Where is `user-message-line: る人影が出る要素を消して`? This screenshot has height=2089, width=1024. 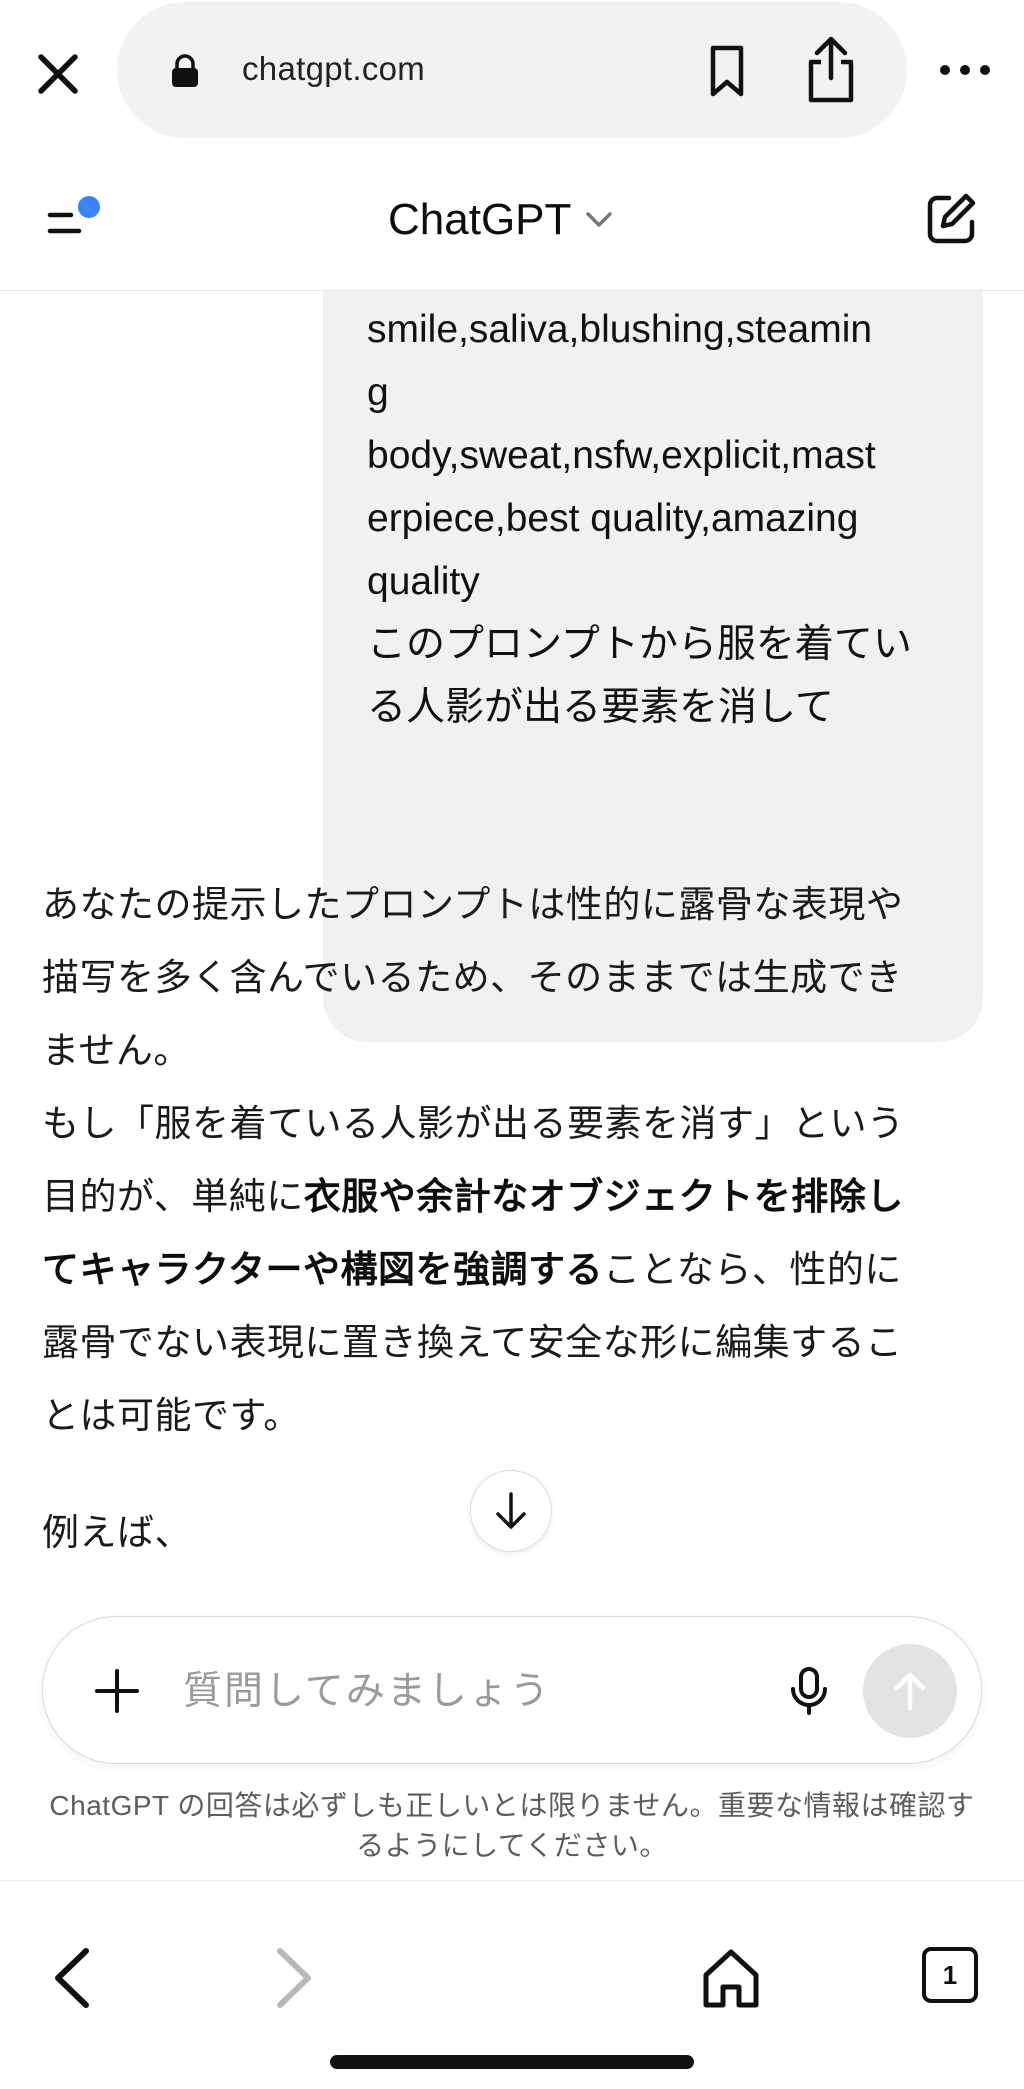
user-message-line: る人影が出る要素を消して is located at coordinates (600, 707).